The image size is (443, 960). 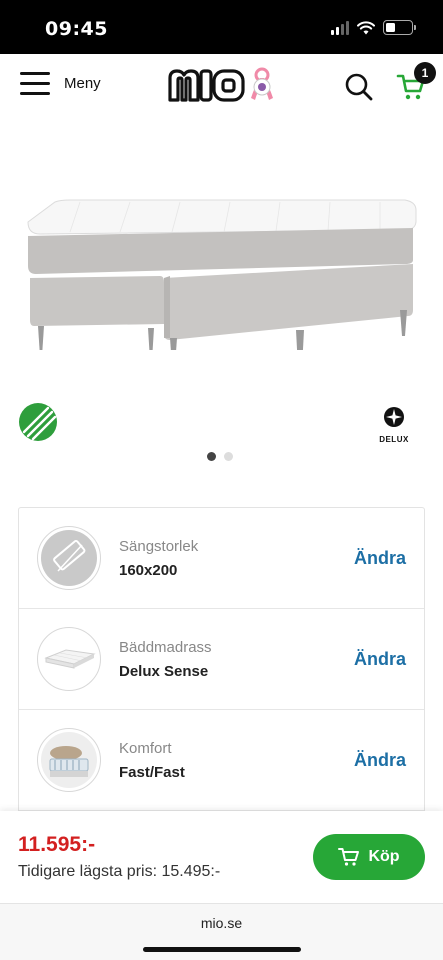 I want to click on battery-icon, so click(x=399, y=27).